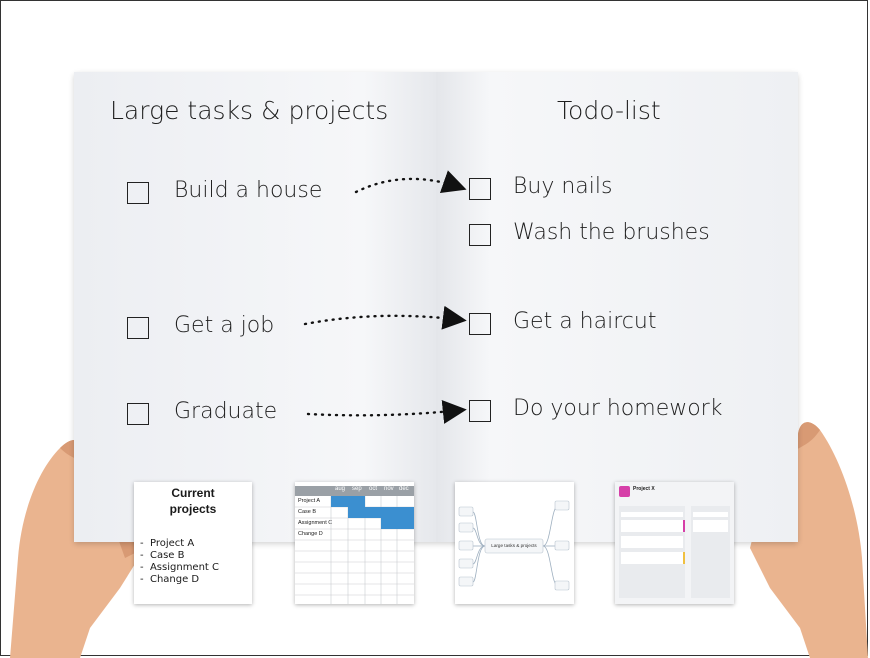 The image size is (870, 658). I want to click on gantt-grid, so click(354, 550).